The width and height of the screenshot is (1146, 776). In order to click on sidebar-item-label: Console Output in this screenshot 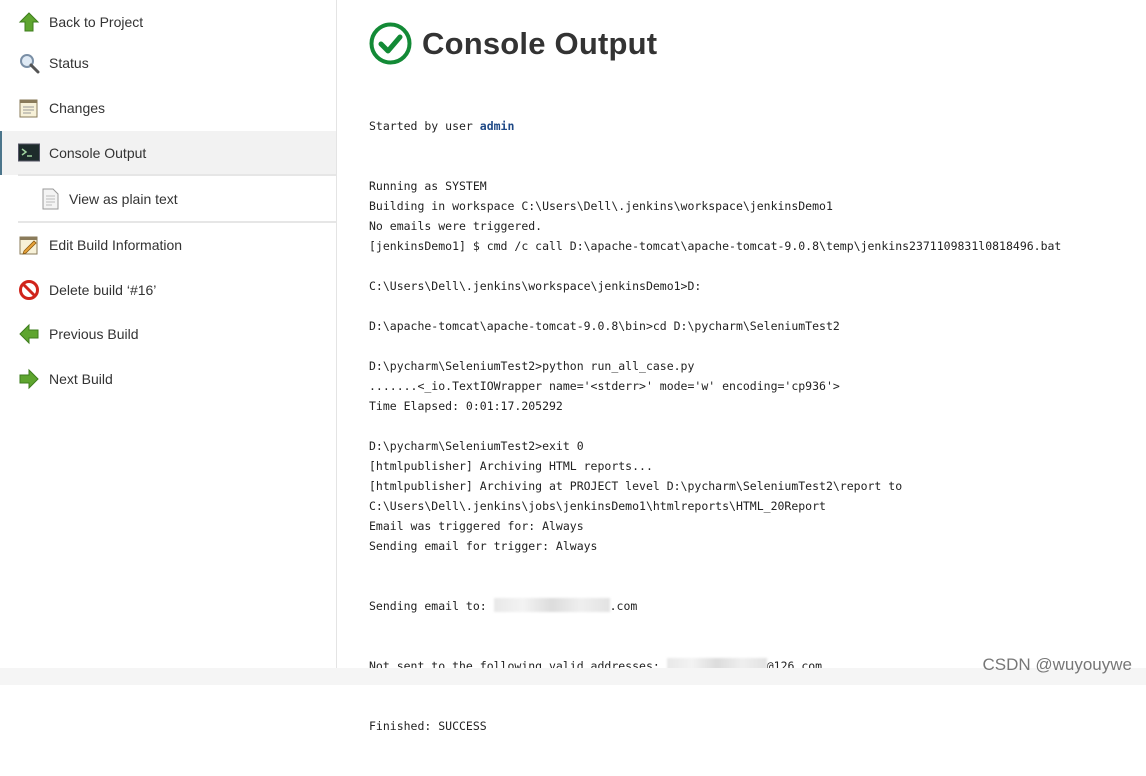, I will do `click(98, 153)`.